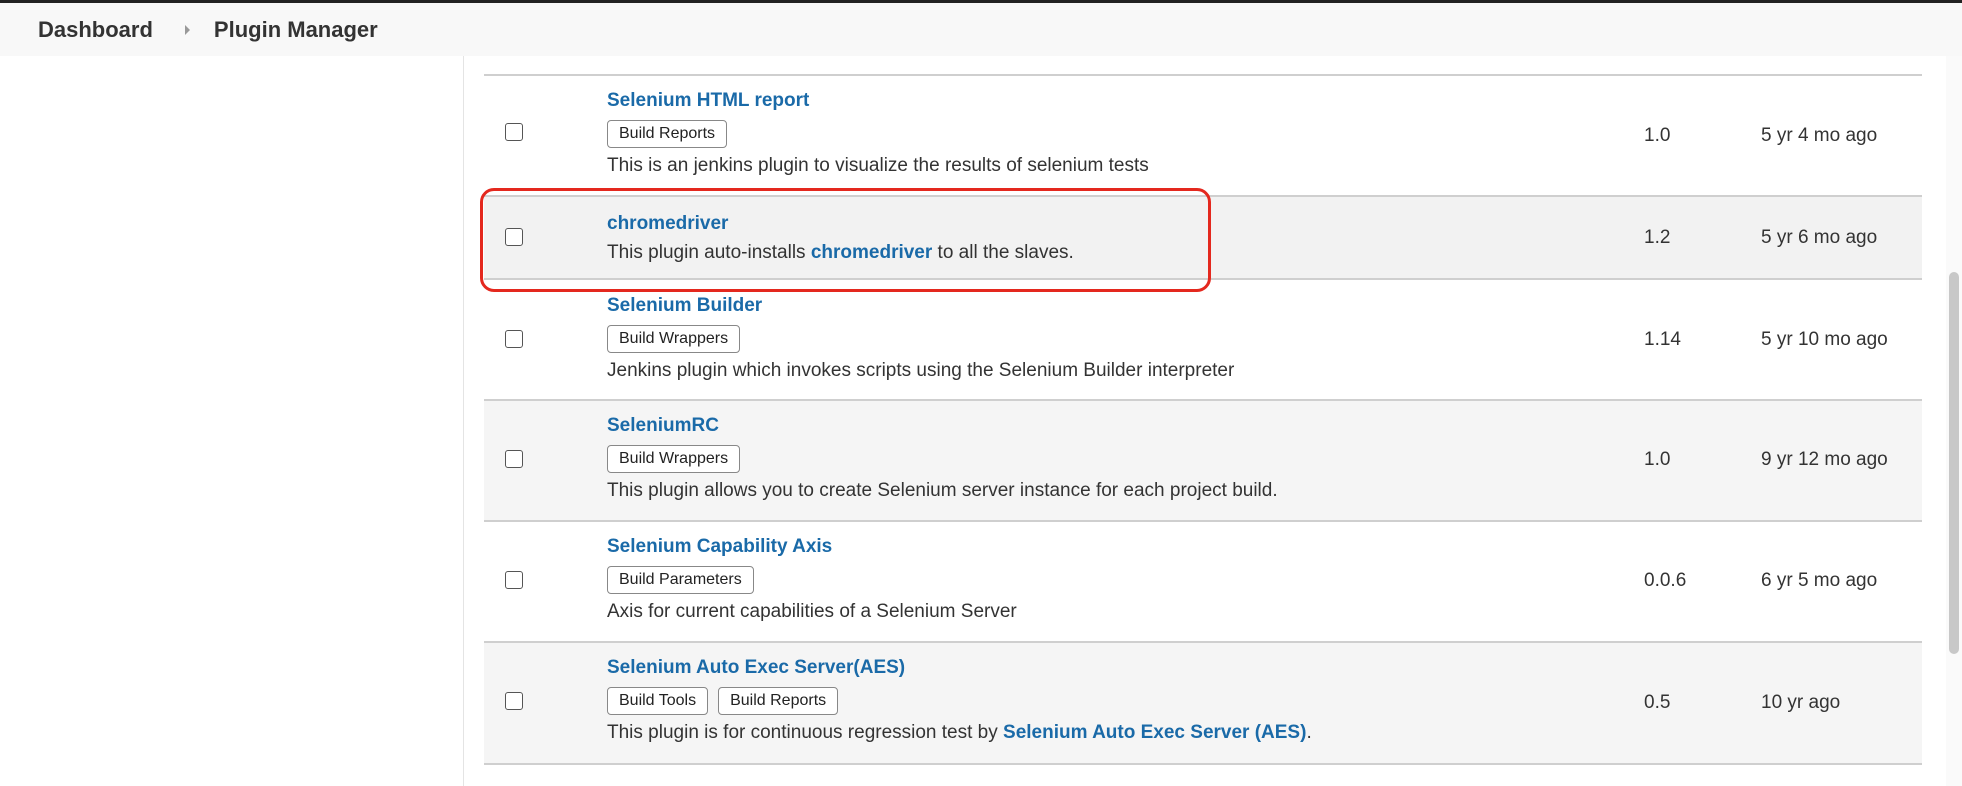 The width and height of the screenshot is (1962, 786). What do you see at coordinates (187, 29) in the screenshot?
I see `breadcrumb-chevron-icon` at bounding box center [187, 29].